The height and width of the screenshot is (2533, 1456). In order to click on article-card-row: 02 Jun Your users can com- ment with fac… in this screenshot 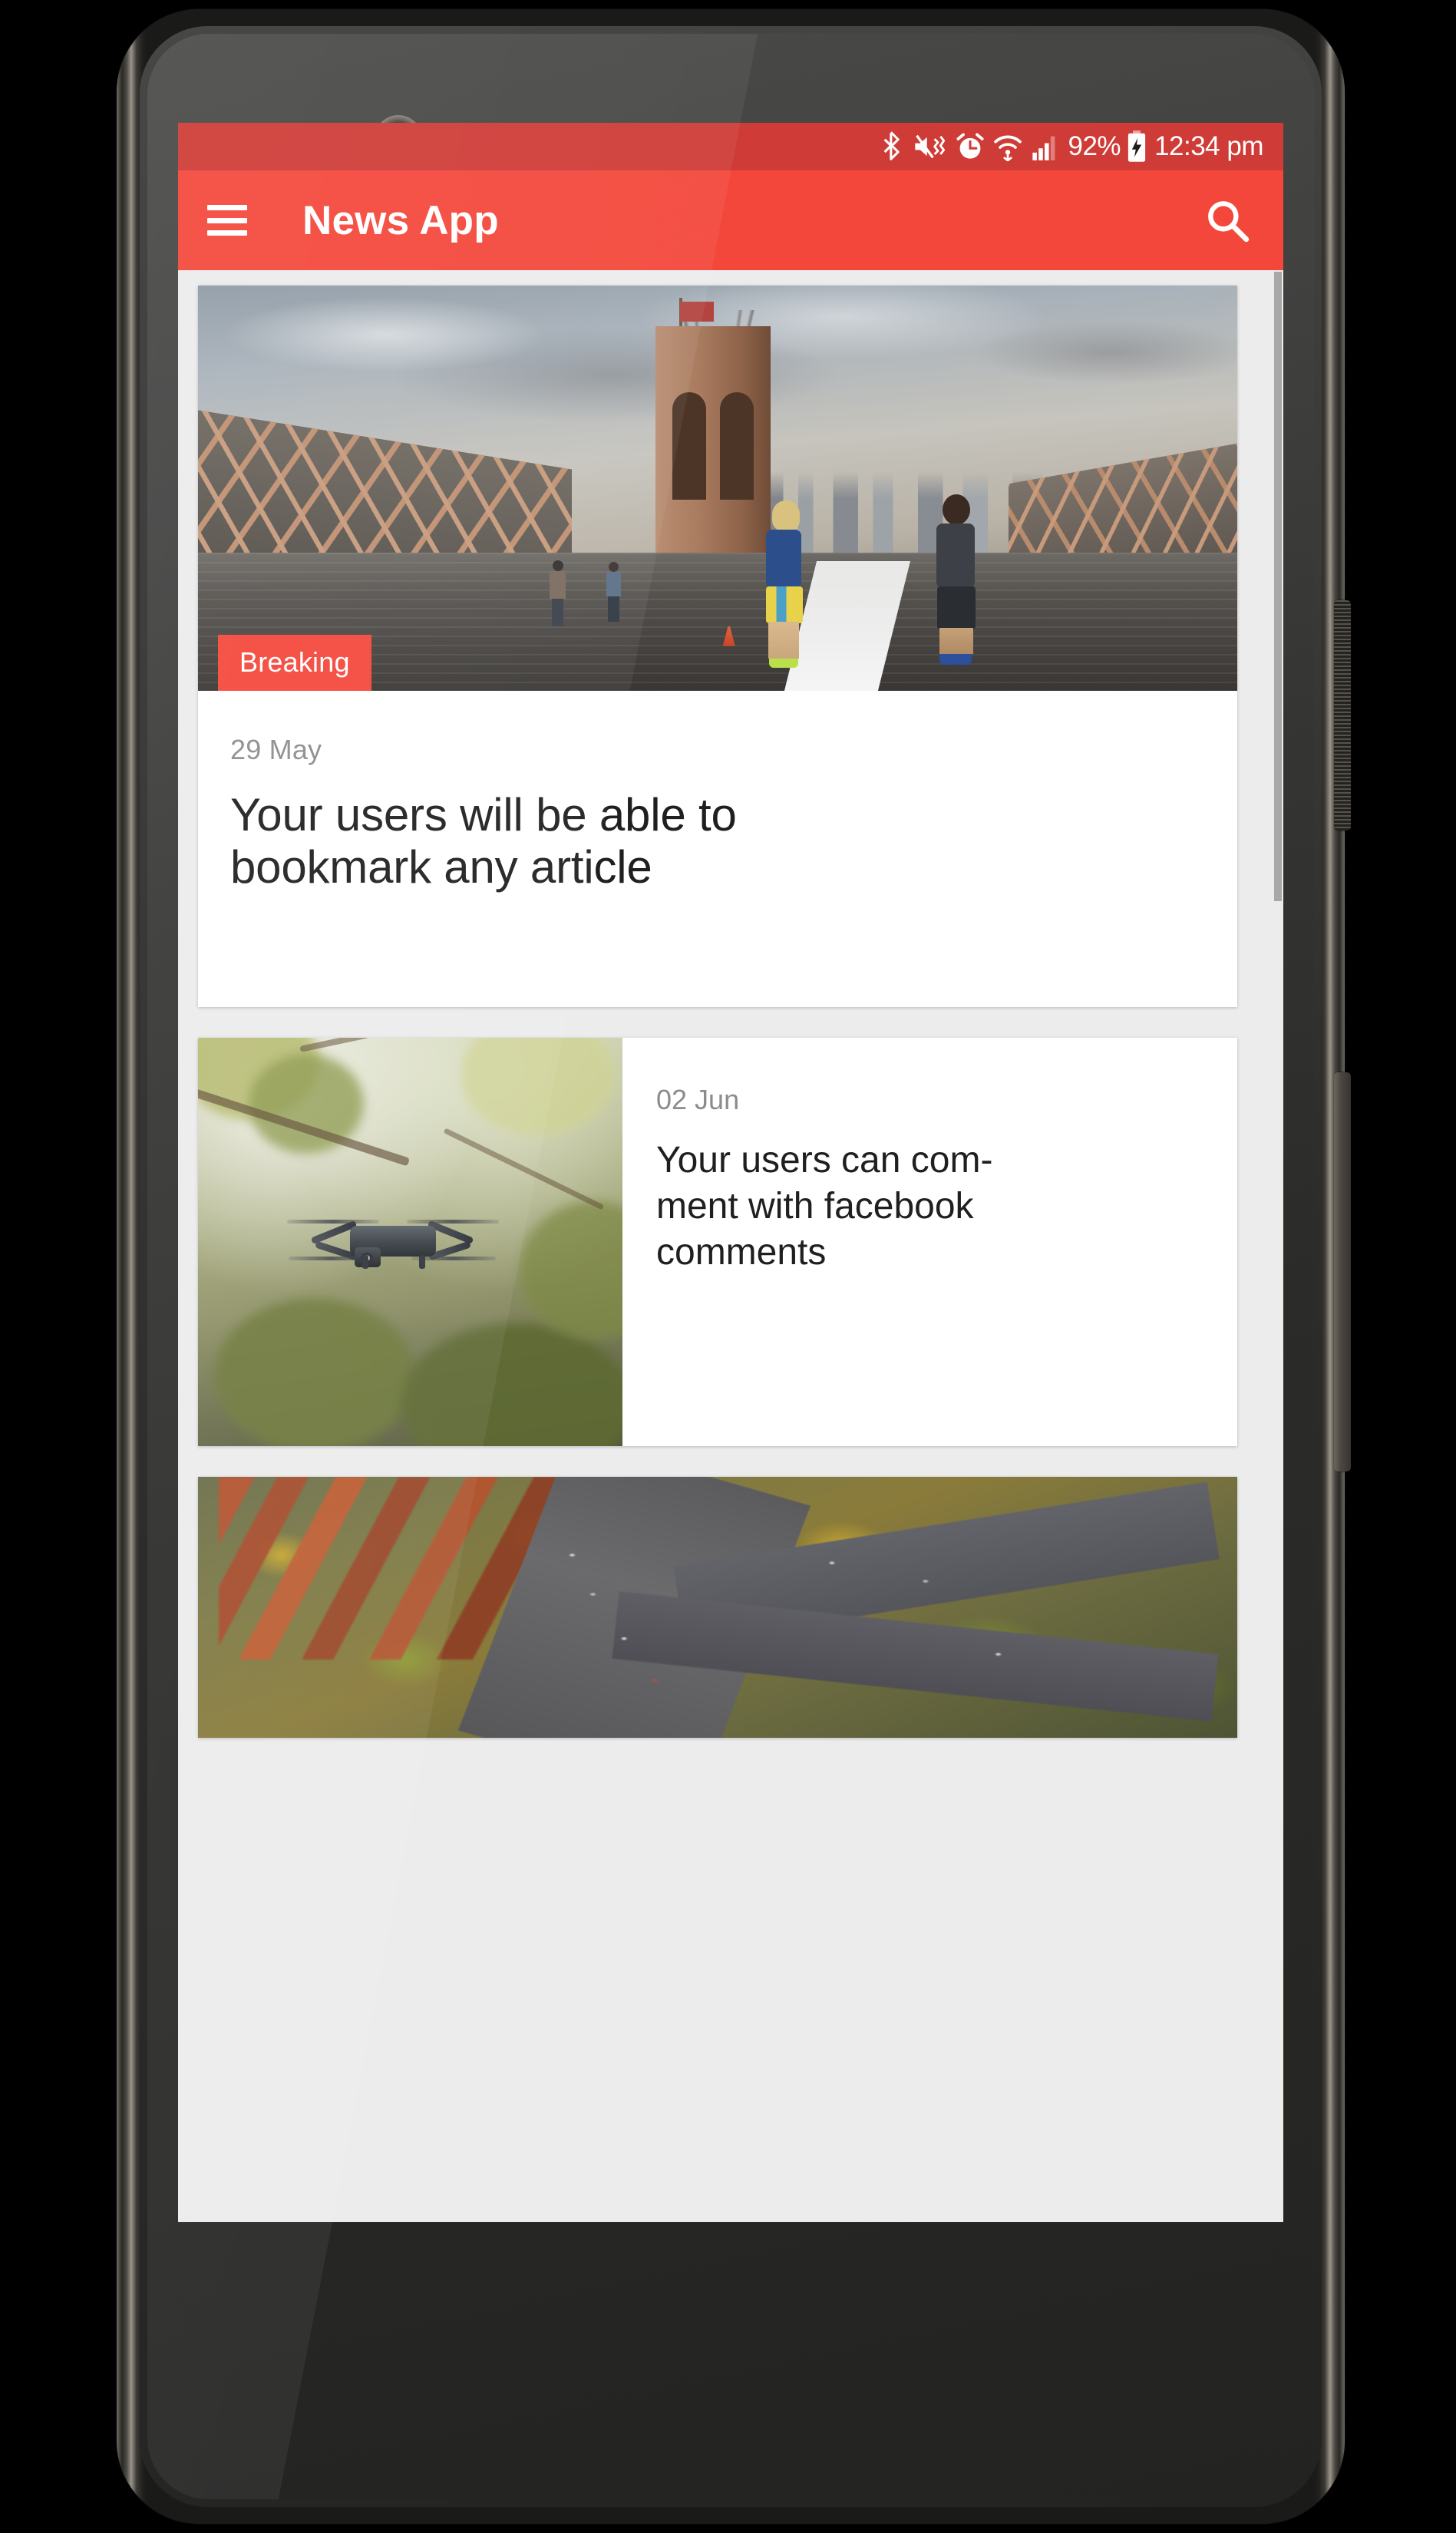, I will do `click(717, 1242)`.